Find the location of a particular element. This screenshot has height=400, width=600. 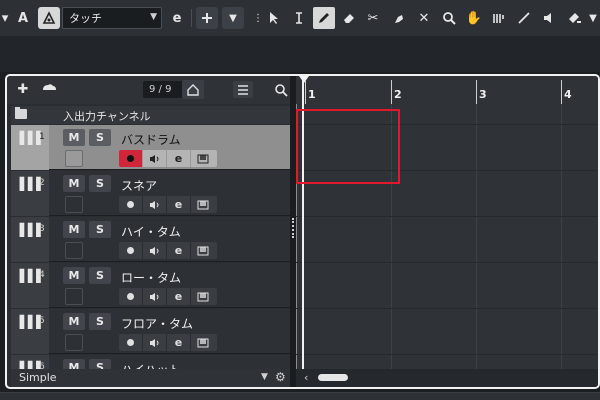

automation-mode-dropdown: タッチ ▼ is located at coordinates (112, 18).